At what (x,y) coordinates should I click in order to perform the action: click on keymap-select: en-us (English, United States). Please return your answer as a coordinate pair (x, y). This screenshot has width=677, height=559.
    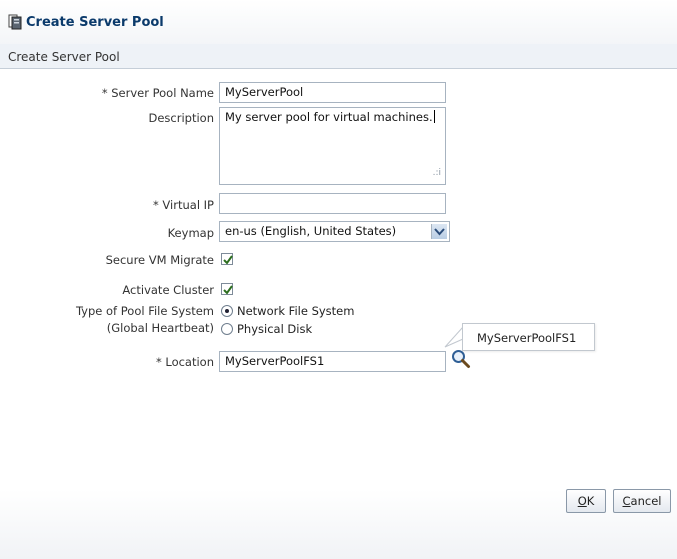
    Looking at the image, I should click on (334, 231).